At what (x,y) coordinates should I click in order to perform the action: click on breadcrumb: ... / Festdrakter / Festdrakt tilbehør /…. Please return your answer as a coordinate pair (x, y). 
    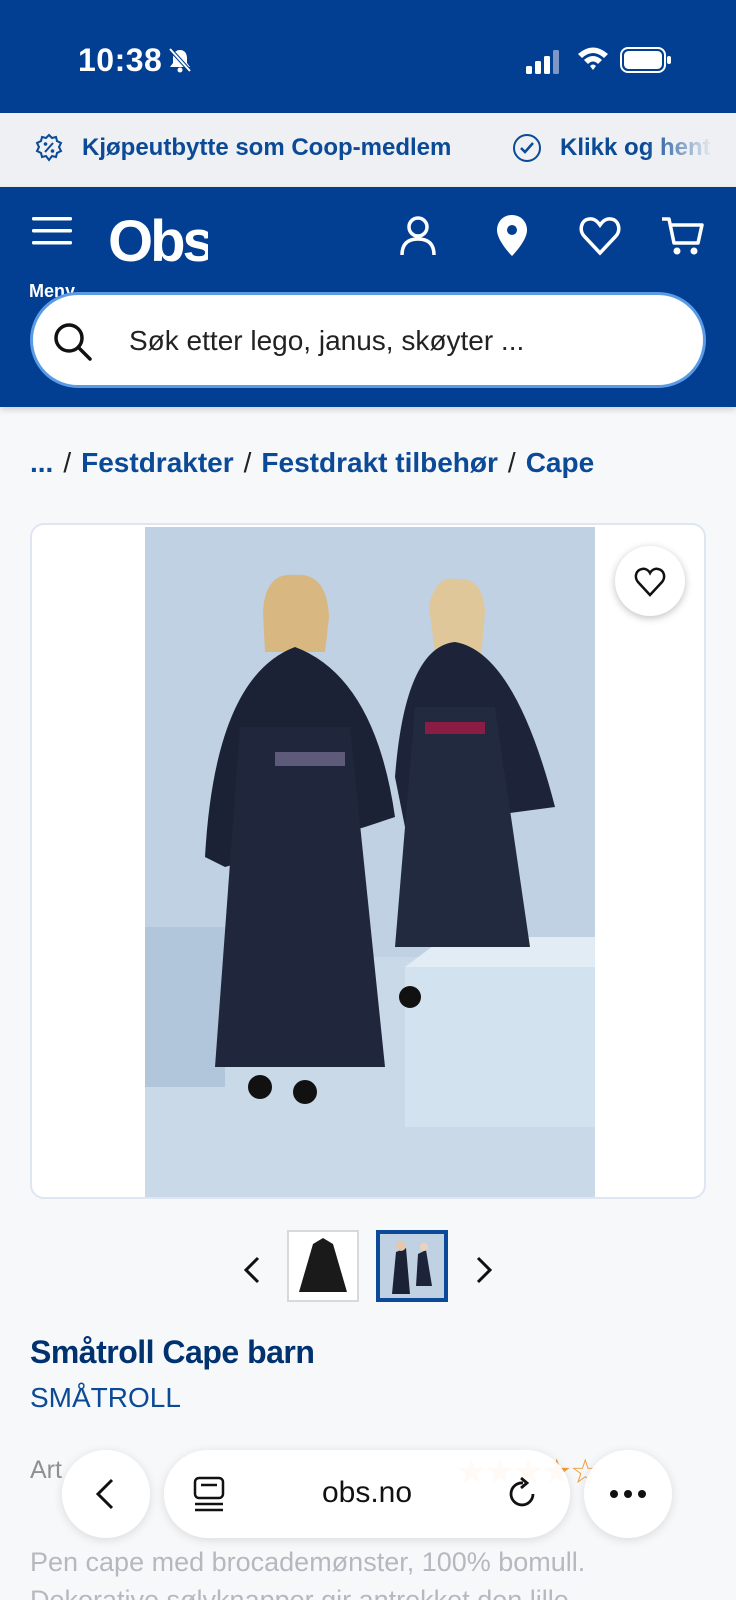
    Looking at the image, I should click on (312, 463).